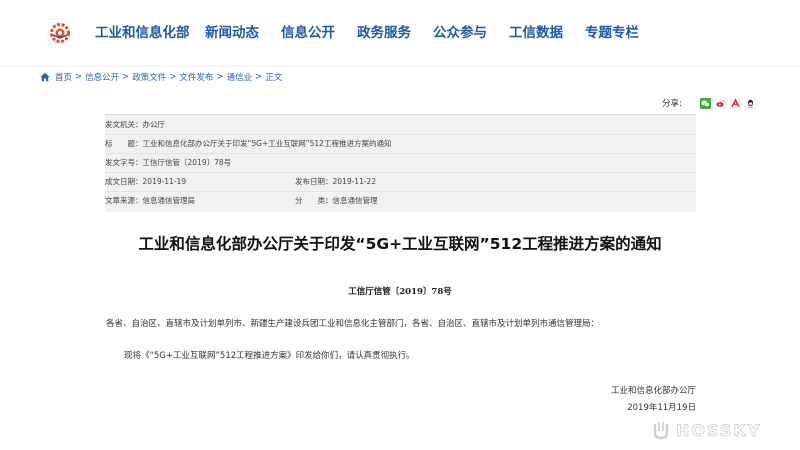 The image size is (800, 450). What do you see at coordinates (400, 201) in the screenshot?
I see `meta-row-source: 文章来源：信息通信管理局 分 类：信息通信管理` at bounding box center [400, 201].